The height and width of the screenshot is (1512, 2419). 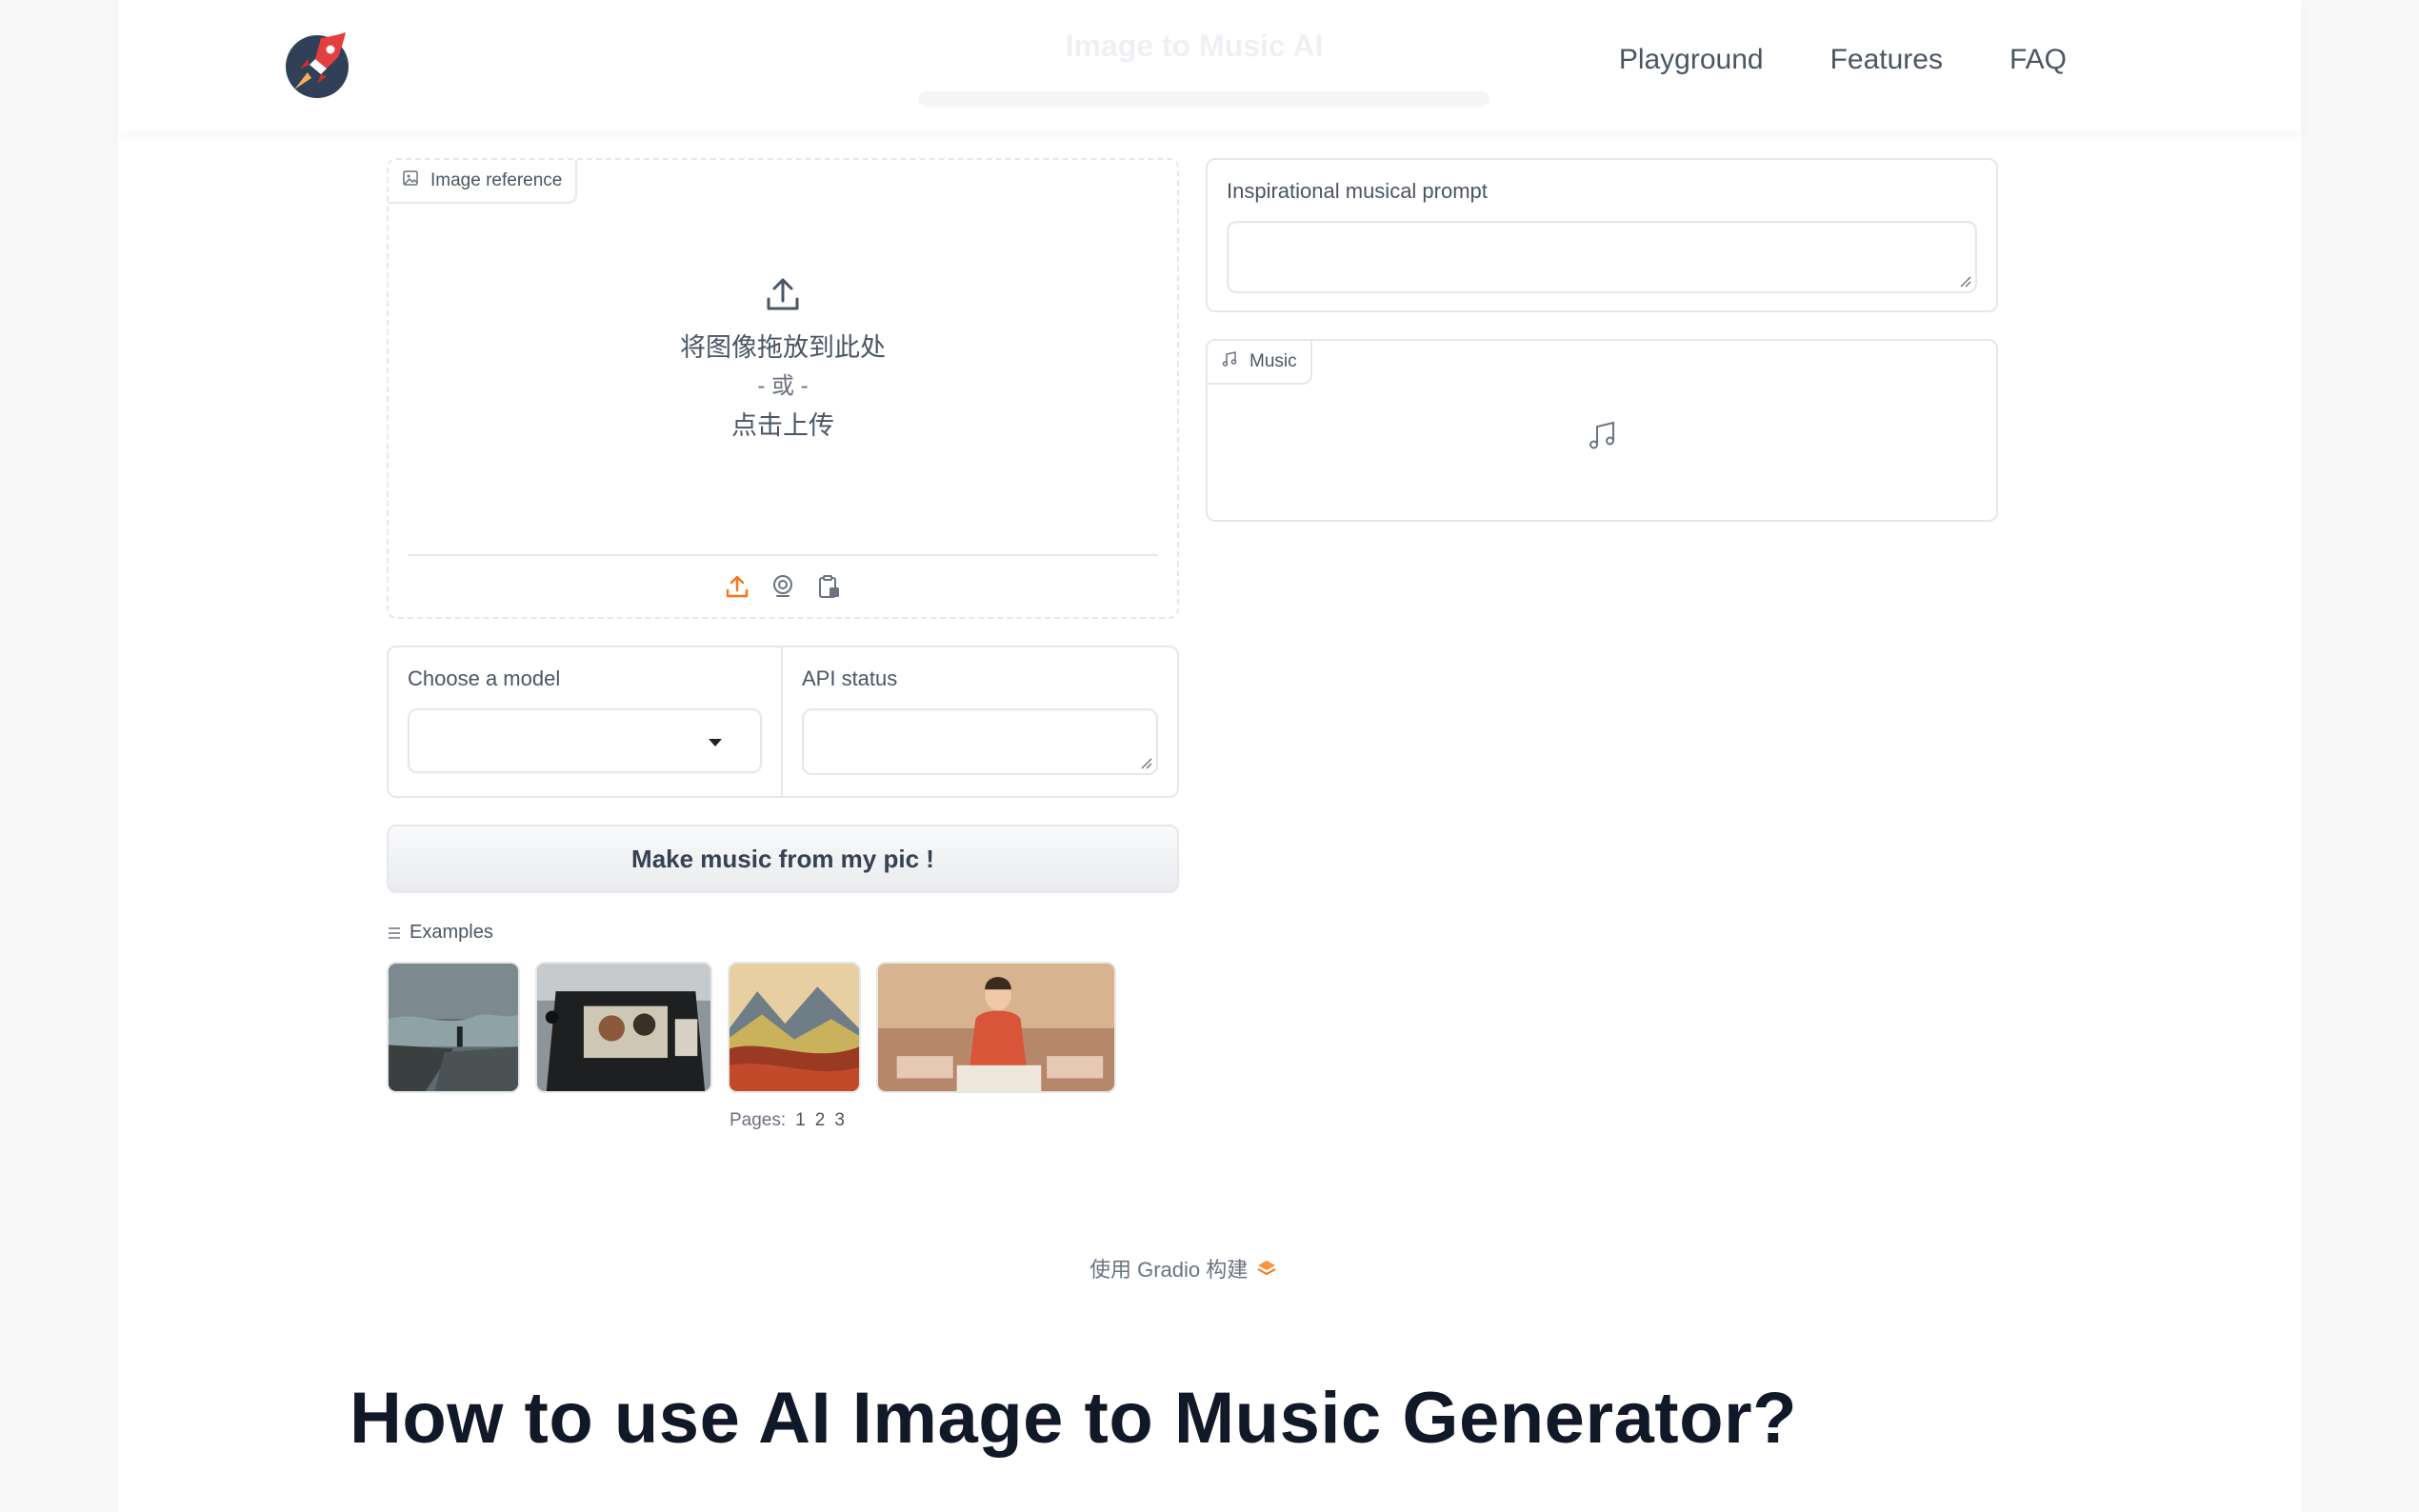 I want to click on list-icon, so click(x=394, y=932).